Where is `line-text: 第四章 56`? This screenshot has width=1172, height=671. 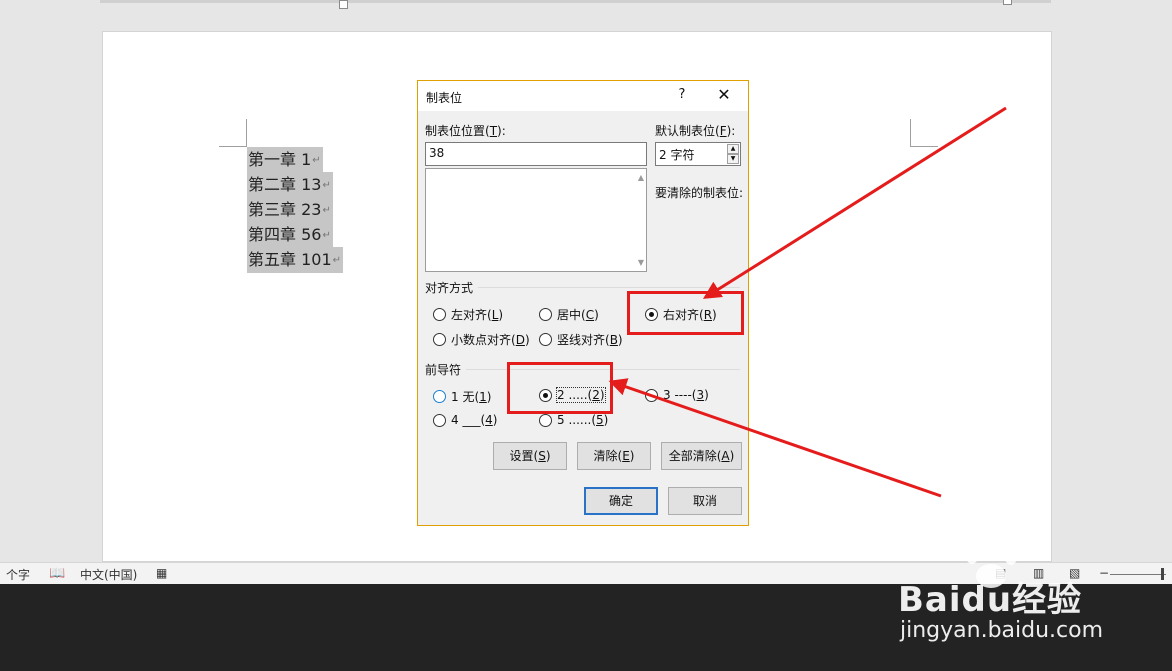 line-text: 第四章 56 is located at coordinates (285, 234).